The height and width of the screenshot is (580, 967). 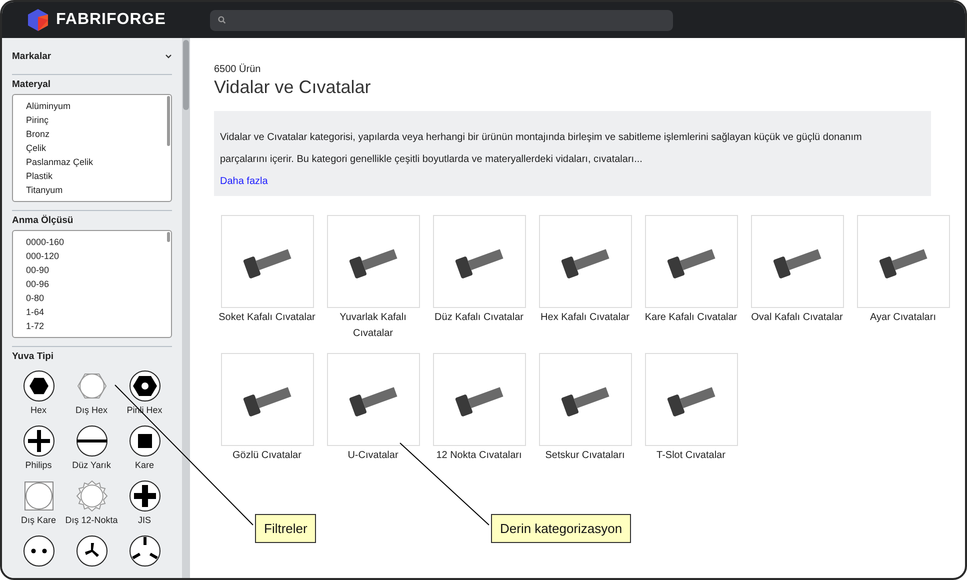 I want to click on socket-type-label: Hex, so click(x=38, y=410).